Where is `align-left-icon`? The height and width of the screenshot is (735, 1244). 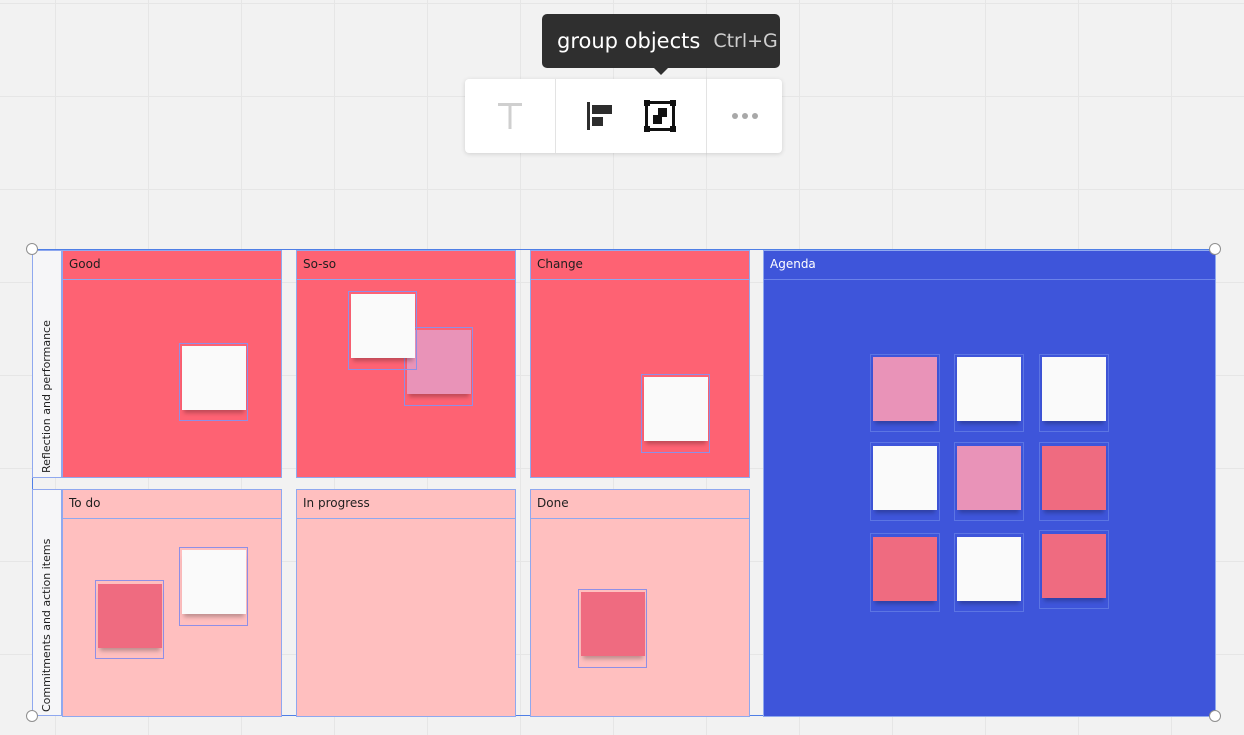
align-left-icon is located at coordinates (599, 116).